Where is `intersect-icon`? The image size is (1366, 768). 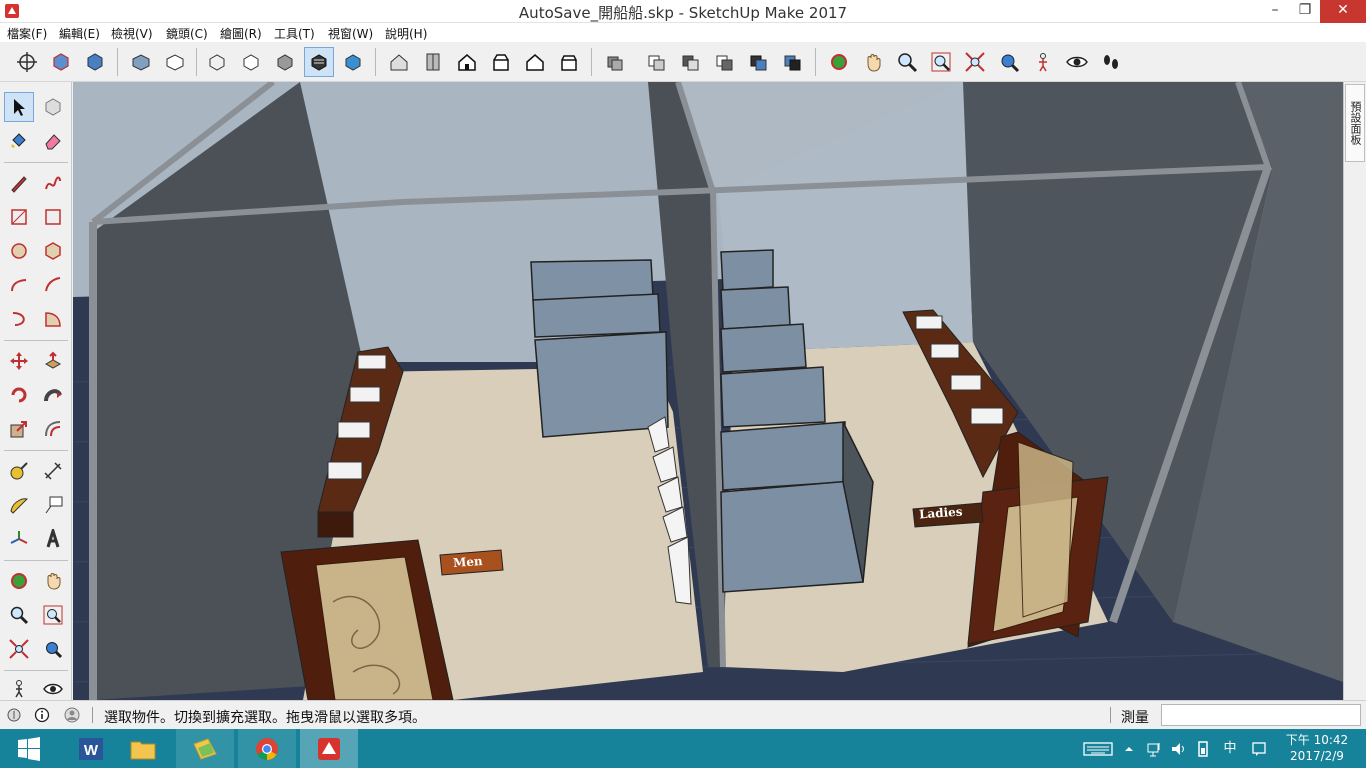
intersect-icon is located at coordinates (657, 62).